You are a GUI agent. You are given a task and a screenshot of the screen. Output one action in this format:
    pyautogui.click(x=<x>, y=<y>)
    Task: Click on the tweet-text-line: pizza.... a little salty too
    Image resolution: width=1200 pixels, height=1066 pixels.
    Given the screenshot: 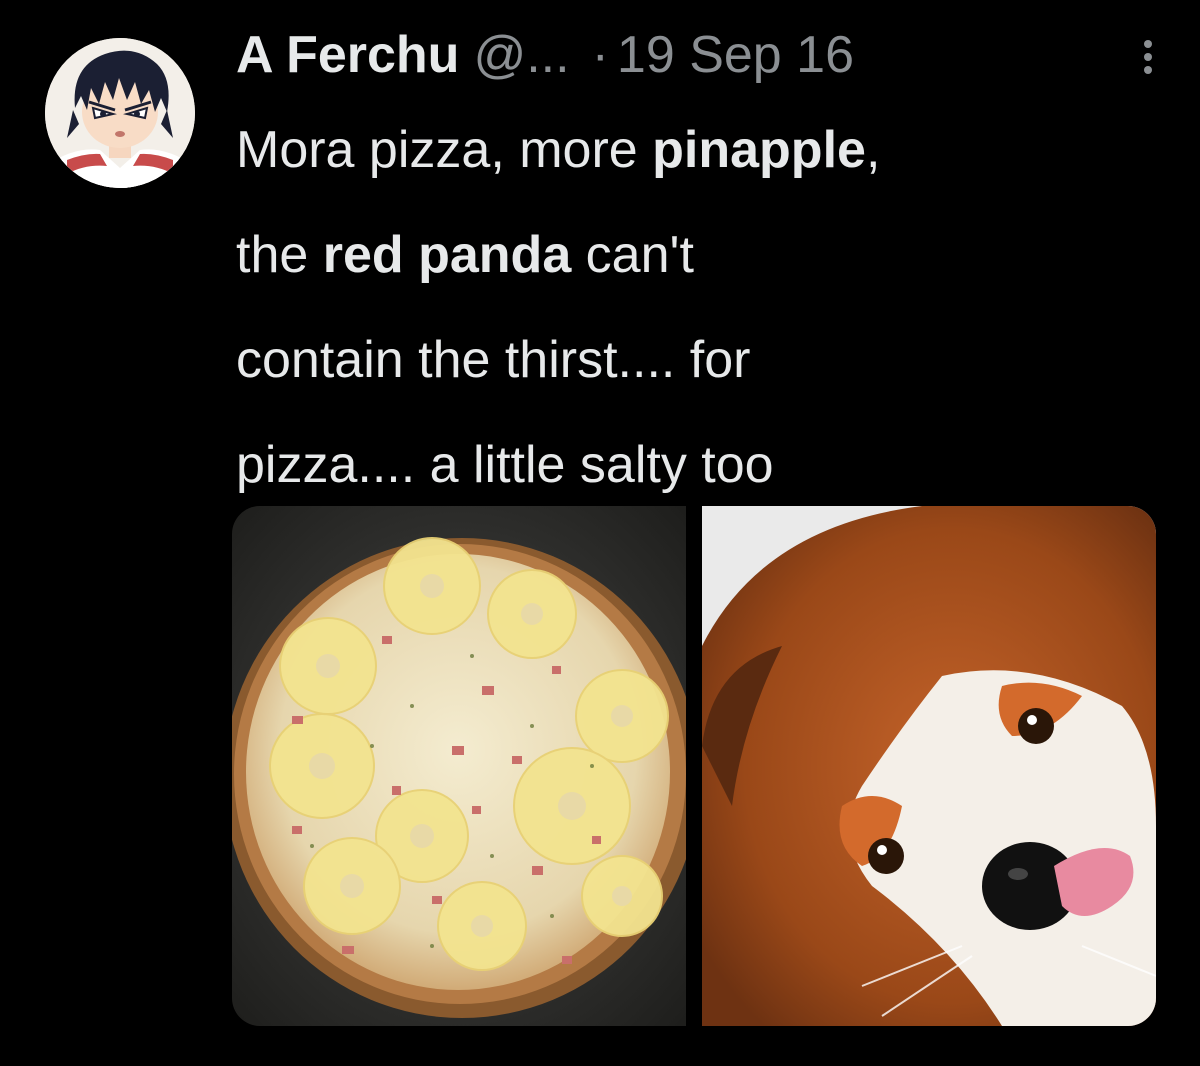 What is the action you would take?
    pyautogui.click(x=706, y=465)
    